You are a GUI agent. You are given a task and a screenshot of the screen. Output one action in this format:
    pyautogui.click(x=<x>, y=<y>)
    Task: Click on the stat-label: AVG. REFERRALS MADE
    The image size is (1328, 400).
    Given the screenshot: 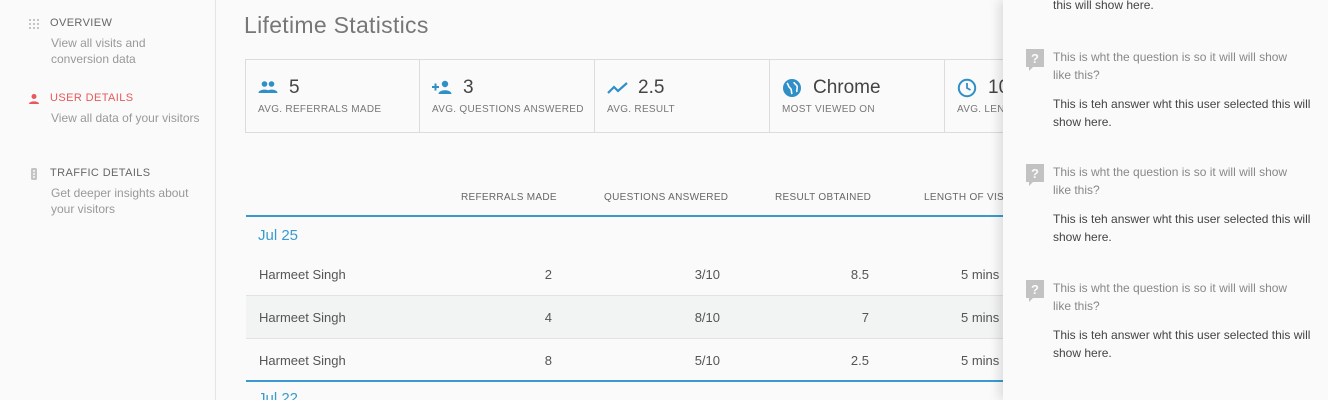 What is the action you would take?
    pyautogui.click(x=320, y=109)
    